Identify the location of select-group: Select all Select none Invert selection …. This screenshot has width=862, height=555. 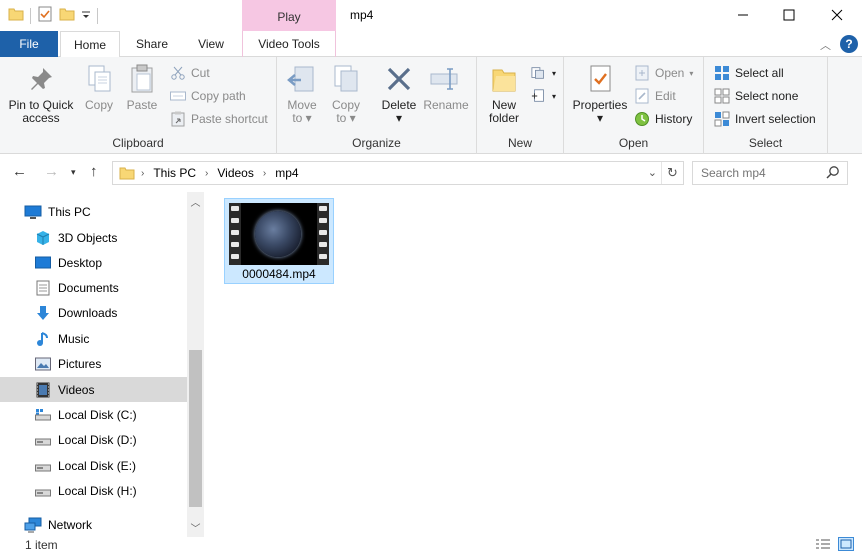
(766, 105).